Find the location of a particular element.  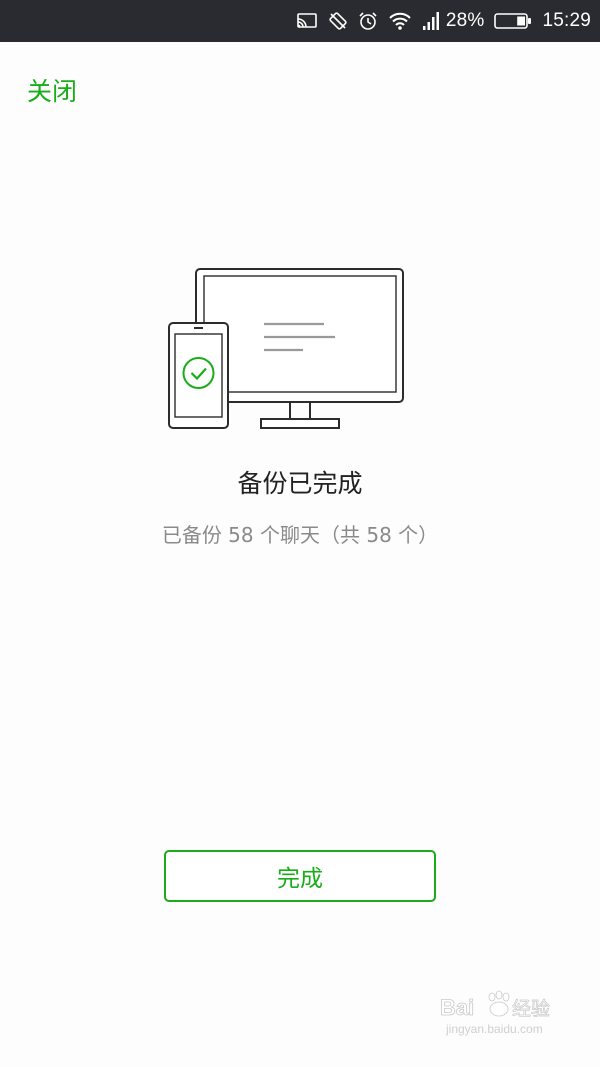

cellular-signal-icon is located at coordinates (431, 21).